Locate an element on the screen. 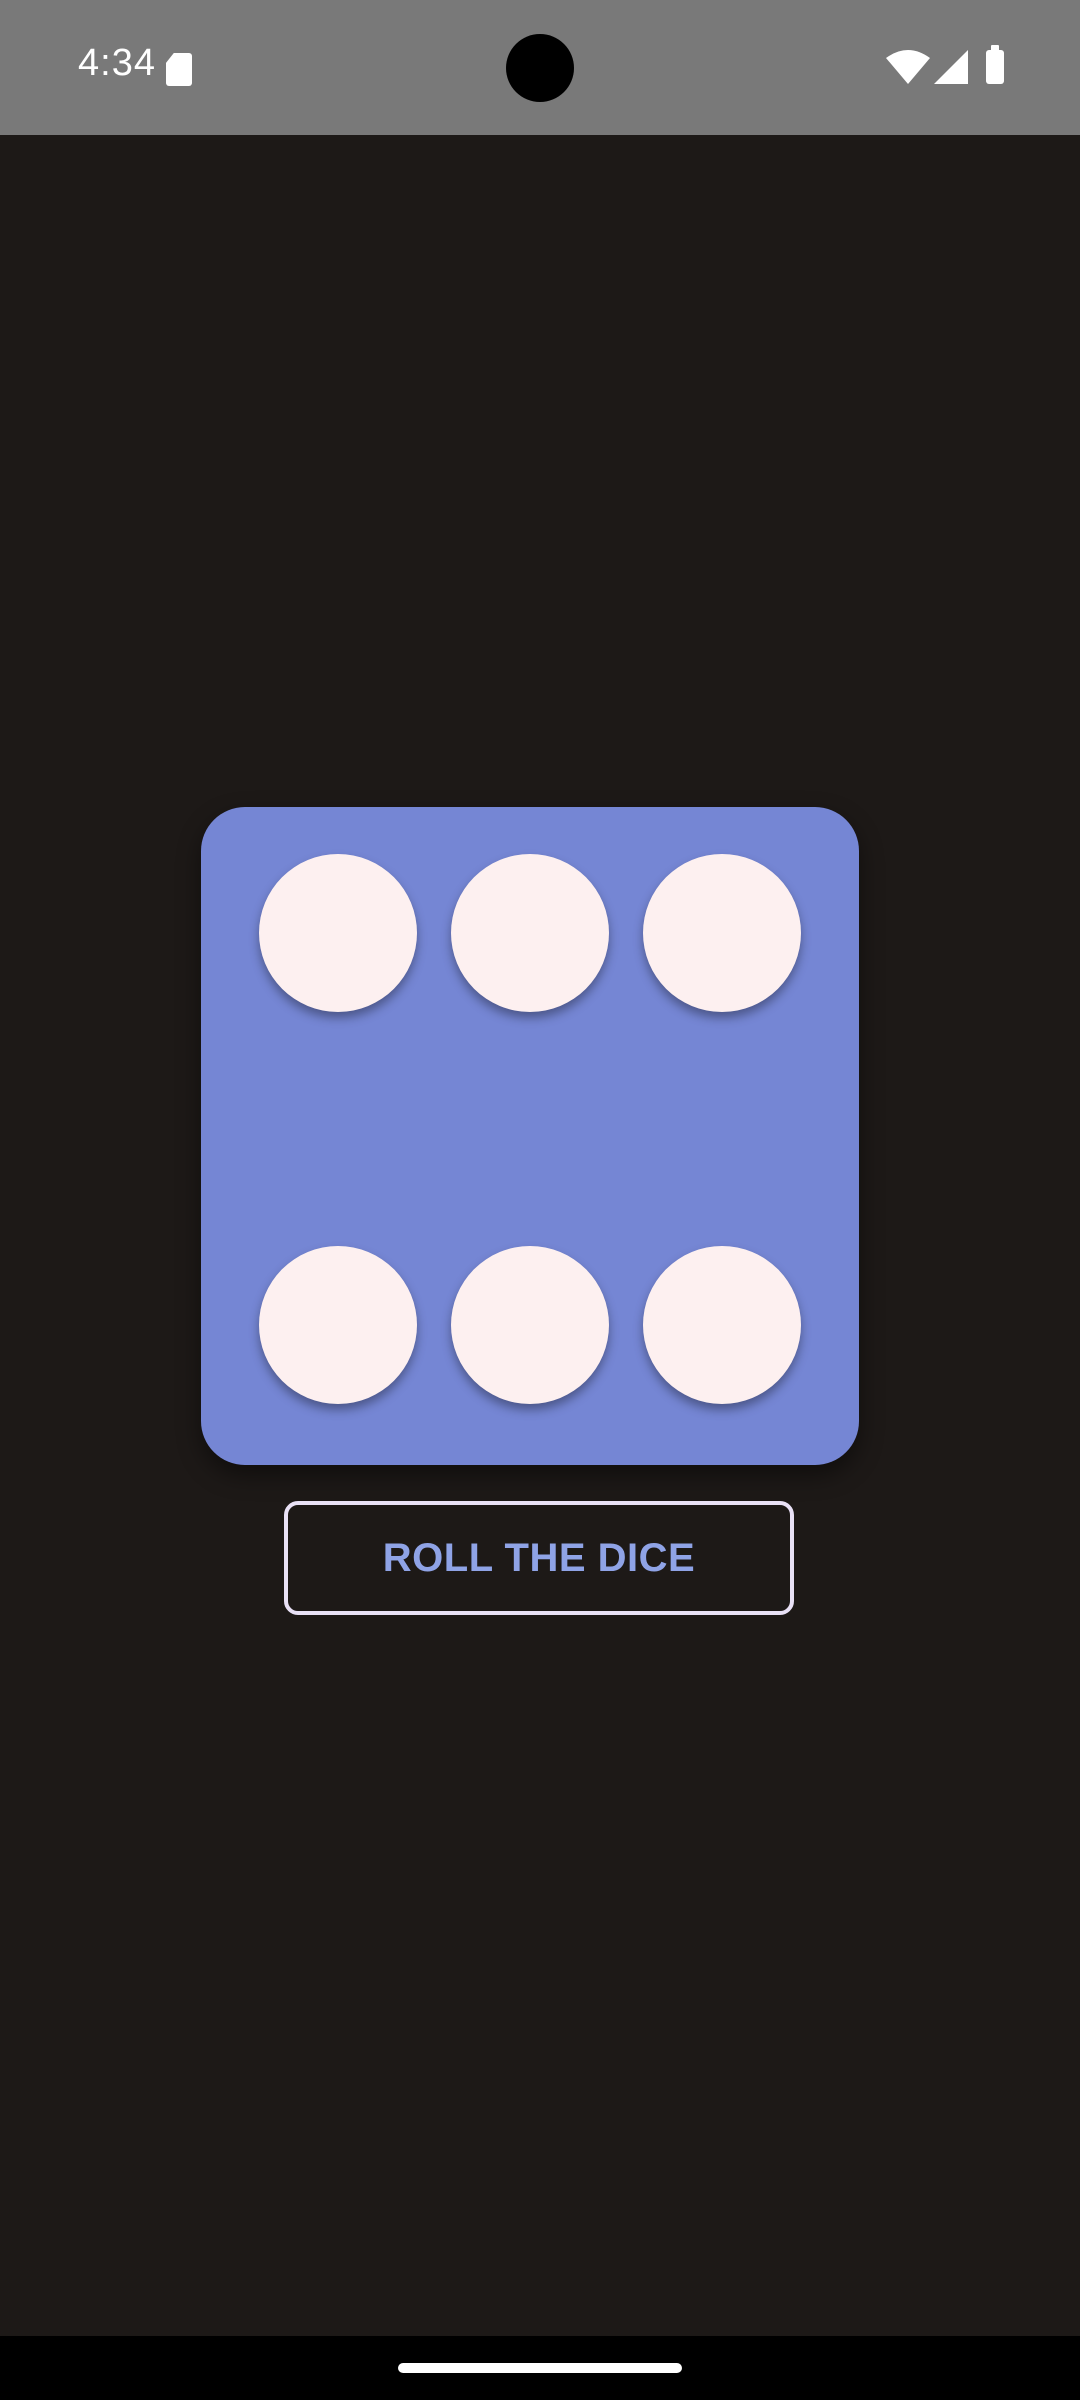 This screenshot has height=2400, width=1080. sd-card-icon is located at coordinates (179, 69).